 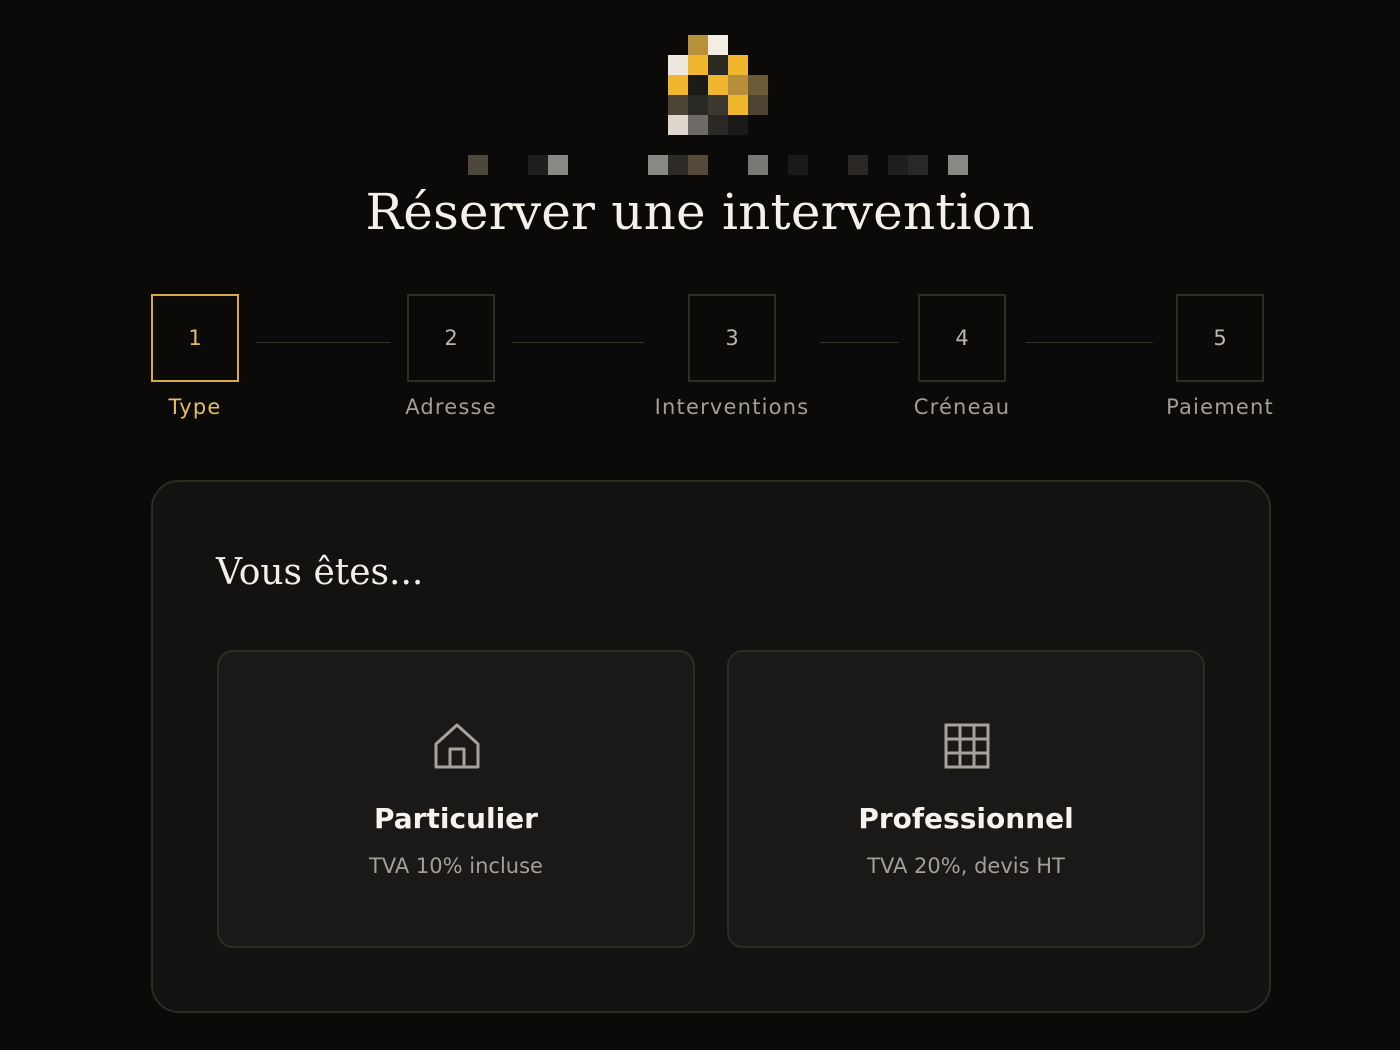 What do you see at coordinates (195, 407) in the screenshot?
I see `step-label-type: Type` at bounding box center [195, 407].